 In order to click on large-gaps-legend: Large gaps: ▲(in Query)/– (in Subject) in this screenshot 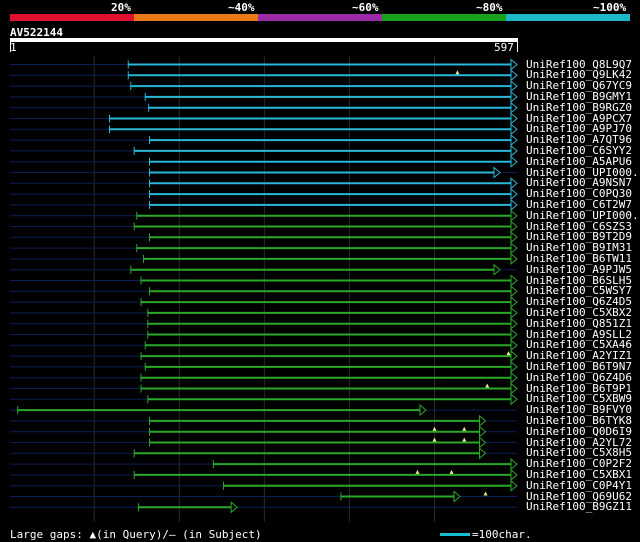, I will do `click(136, 534)`.